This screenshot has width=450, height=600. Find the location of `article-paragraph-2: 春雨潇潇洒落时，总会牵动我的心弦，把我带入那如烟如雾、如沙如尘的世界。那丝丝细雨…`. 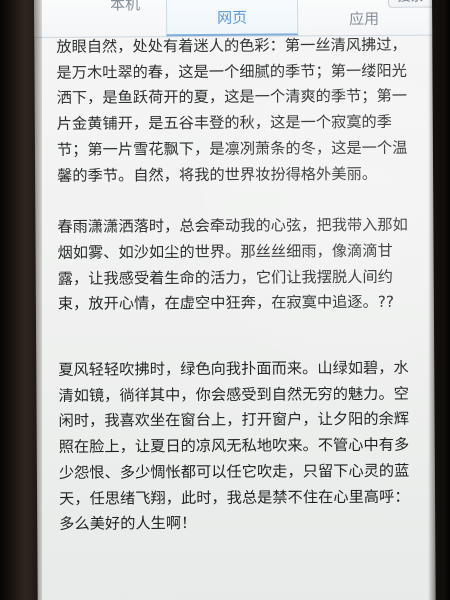

article-paragraph-2: 春雨潇潇洒落时，总会牵动我的心弦，把我带入那如烟如雾、如沙如尘的世界。那丝丝细雨… is located at coordinates (232, 264).